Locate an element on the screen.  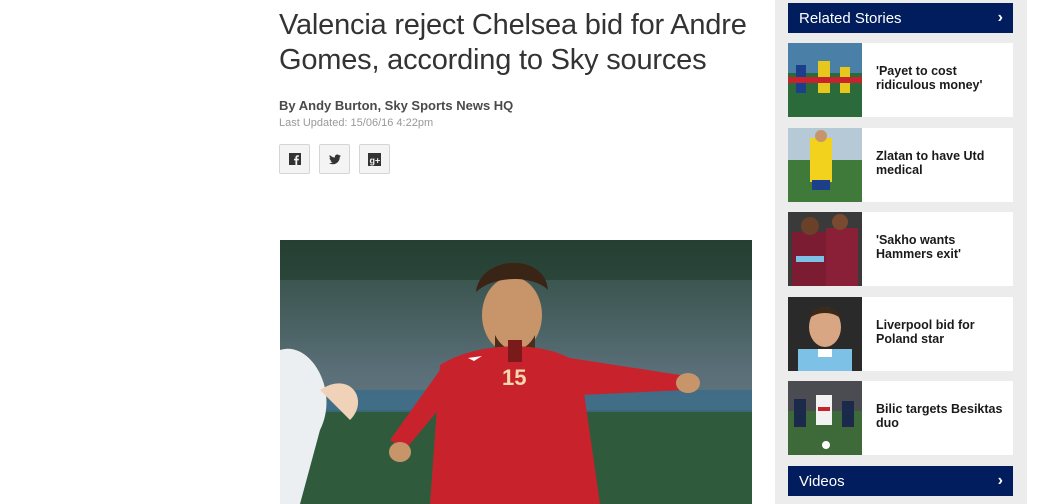
story-title: Bilic targets Besiktas duo is located at coordinates (939, 416).